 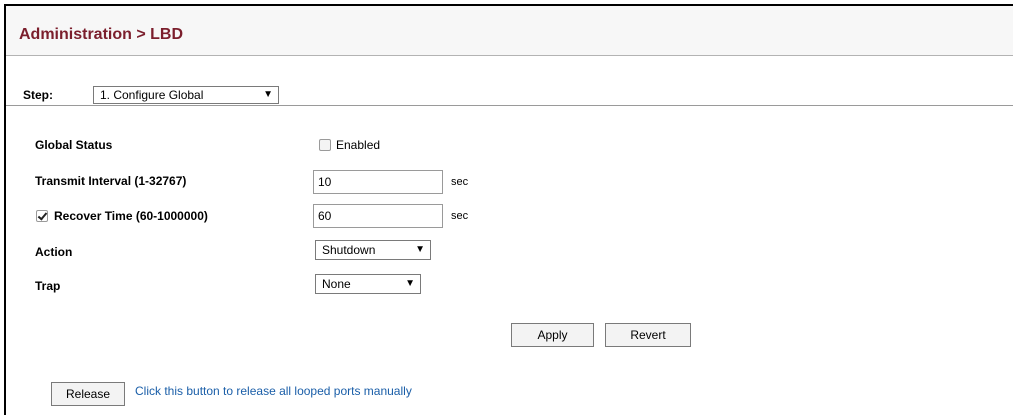 I want to click on trap-select: None ▼, so click(x=368, y=284).